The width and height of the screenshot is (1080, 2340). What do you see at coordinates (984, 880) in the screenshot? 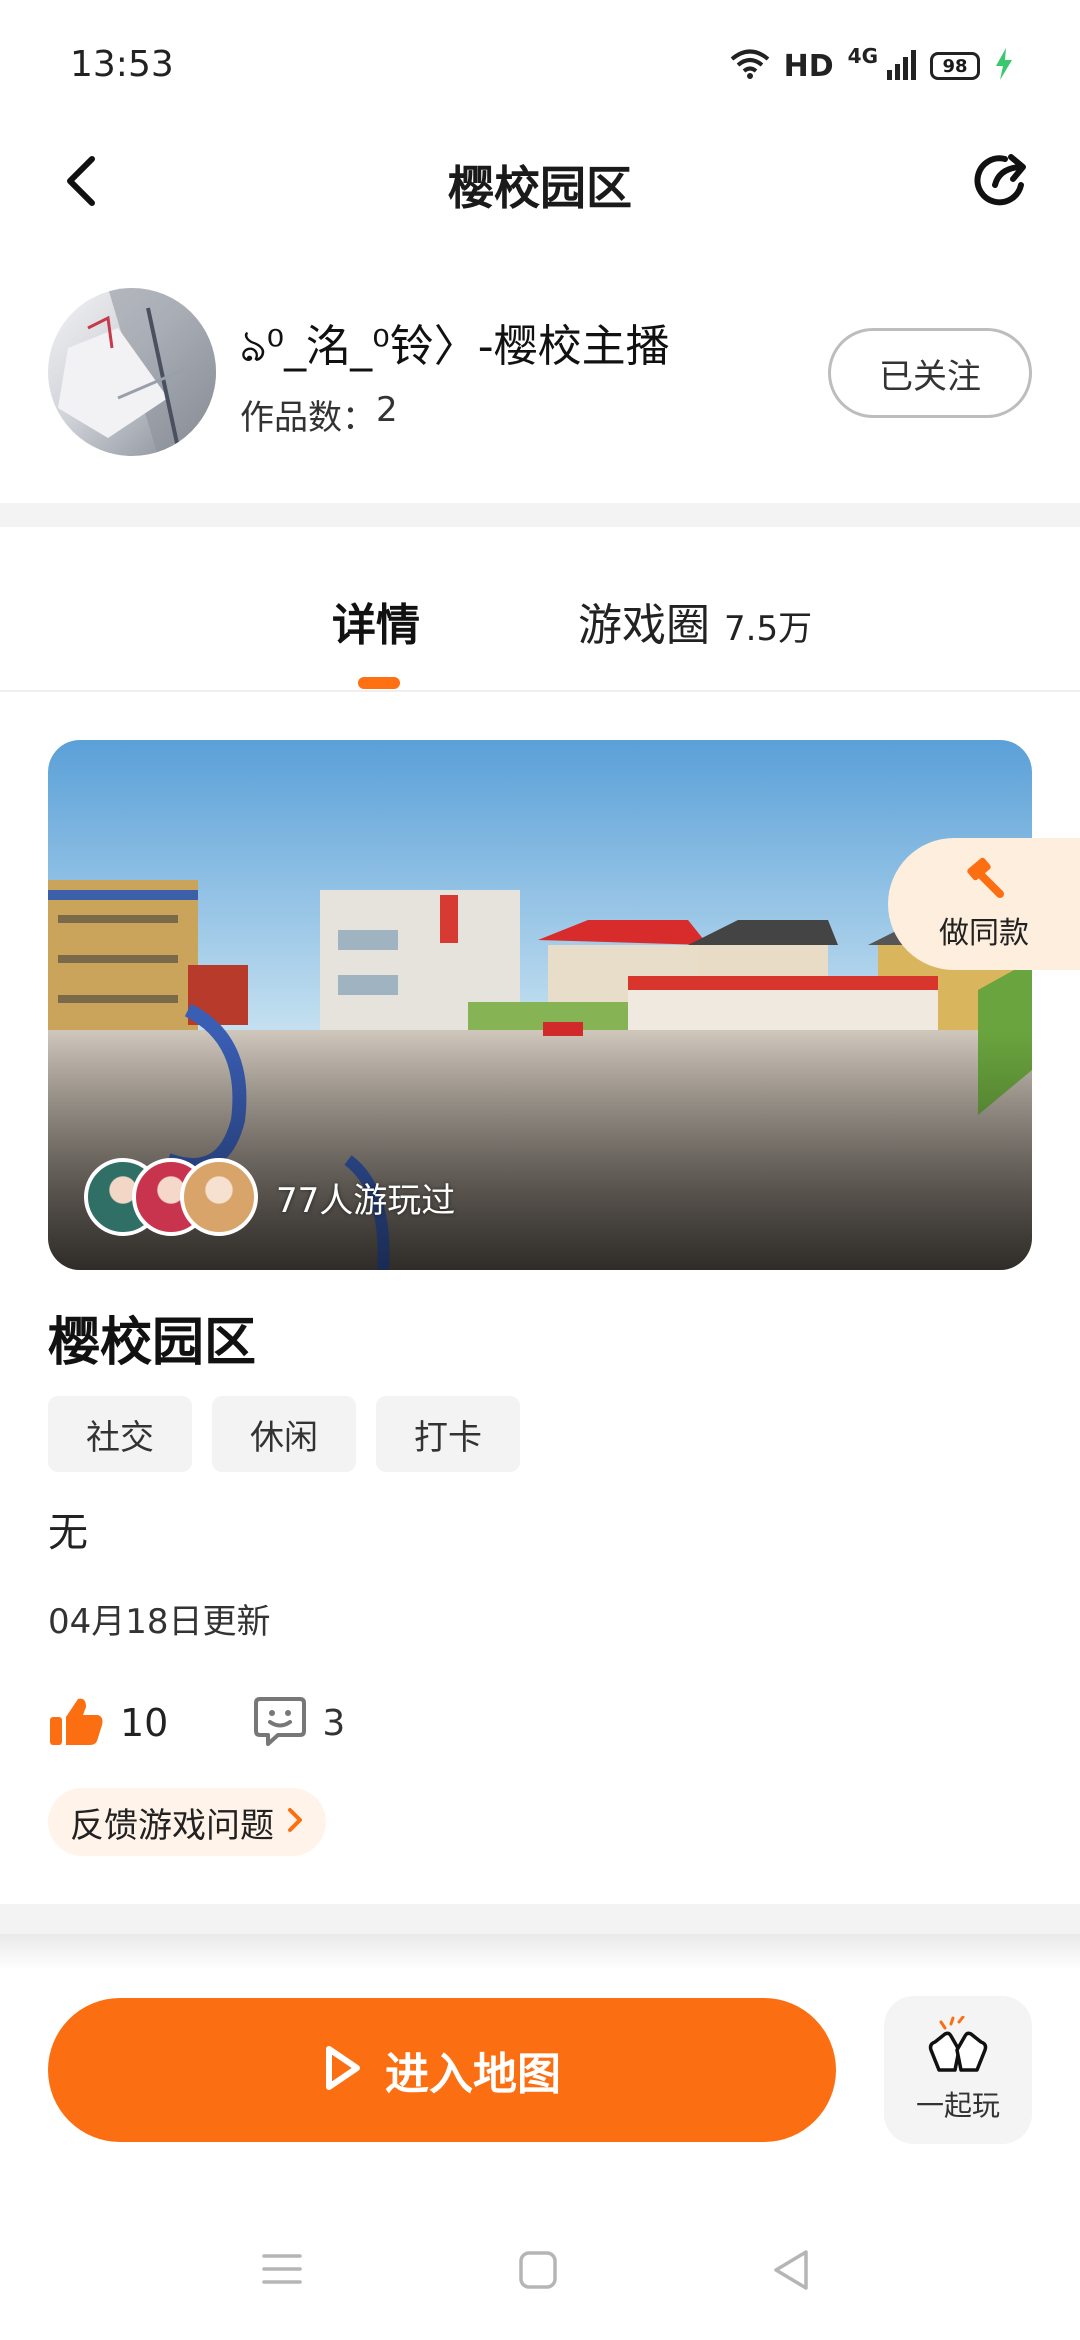
I see `hammer-icon` at bounding box center [984, 880].